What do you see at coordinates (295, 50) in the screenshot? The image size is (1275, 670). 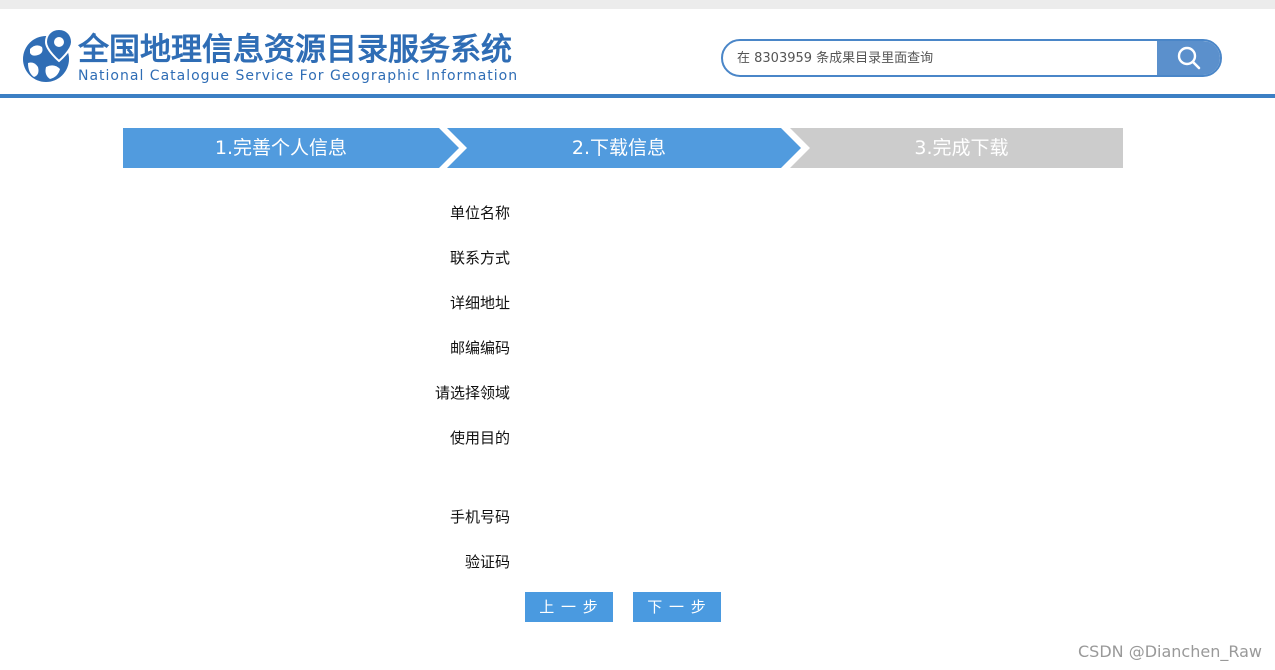 I see `site-title: 全国地理信息资源目录服务系统` at bounding box center [295, 50].